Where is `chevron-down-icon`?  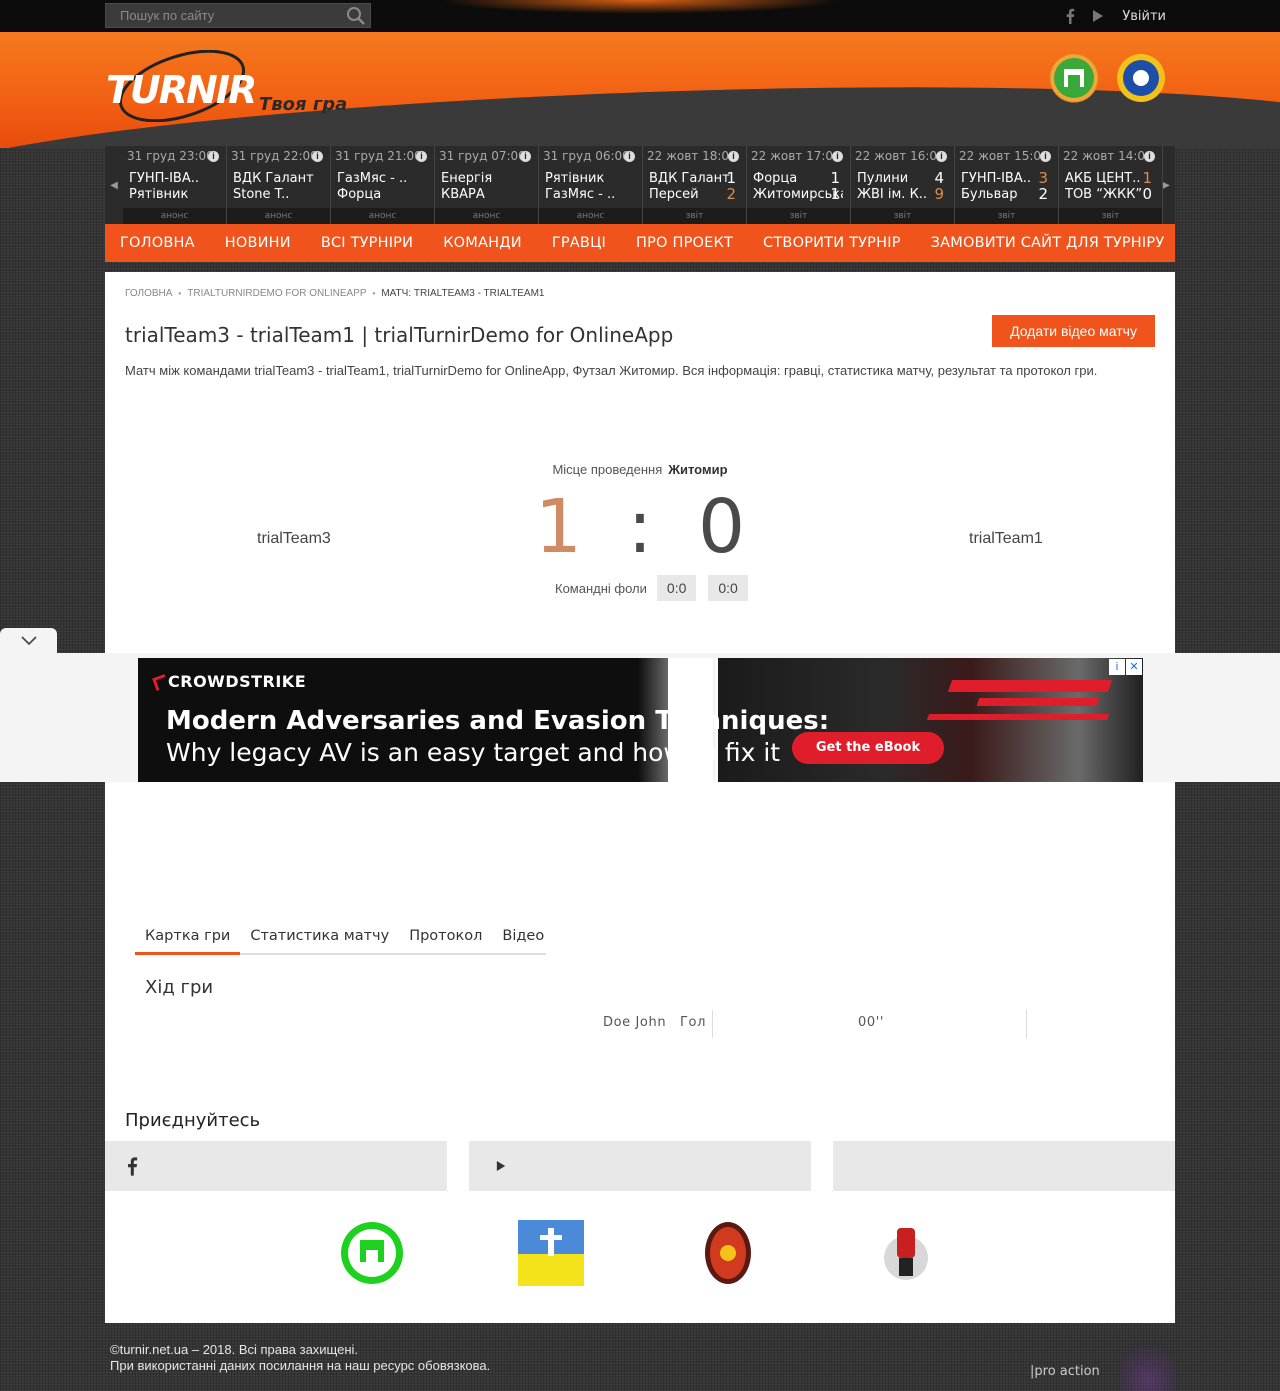
chevron-down-icon is located at coordinates (28, 641).